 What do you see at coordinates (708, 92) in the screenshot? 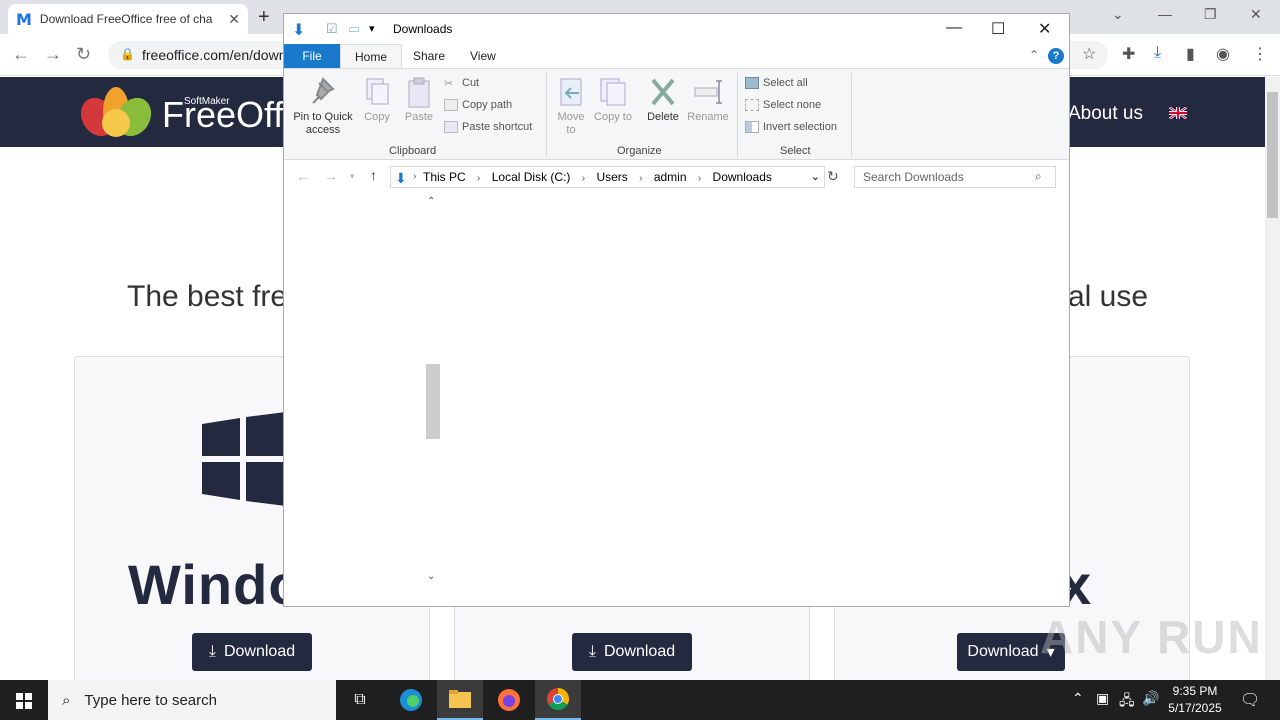
I see `rename-icon` at bounding box center [708, 92].